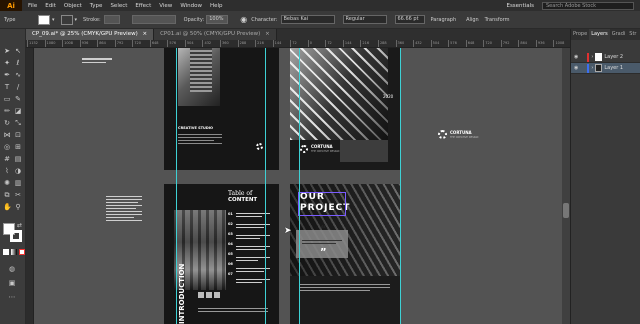 The image size is (640, 324). Describe the element at coordinates (18, 87) in the screenshot. I see `line-tool-icon: /` at that location.